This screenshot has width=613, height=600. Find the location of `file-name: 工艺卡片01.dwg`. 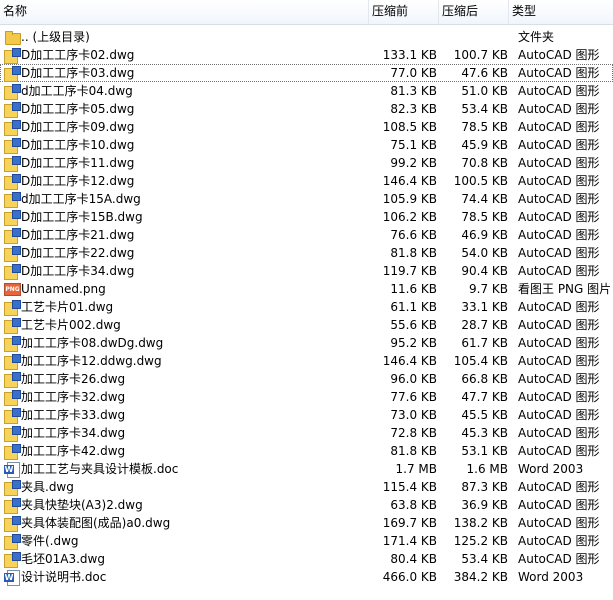

file-name: 工艺卡片01.dwg is located at coordinates (67, 307).